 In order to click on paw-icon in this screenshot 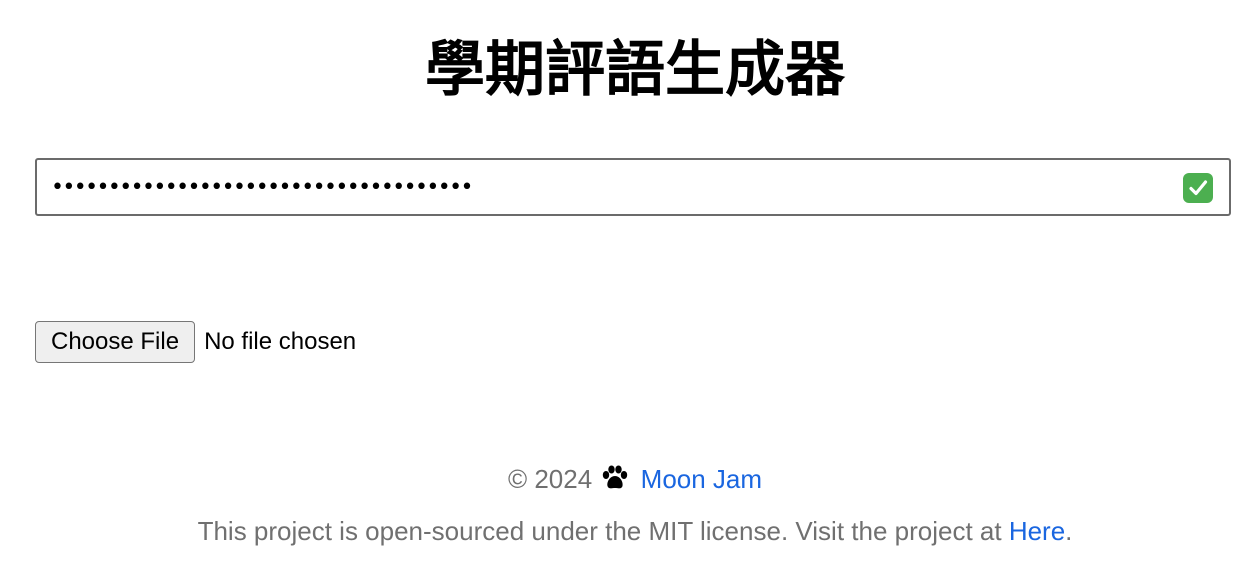, I will do `click(615, 482)`.